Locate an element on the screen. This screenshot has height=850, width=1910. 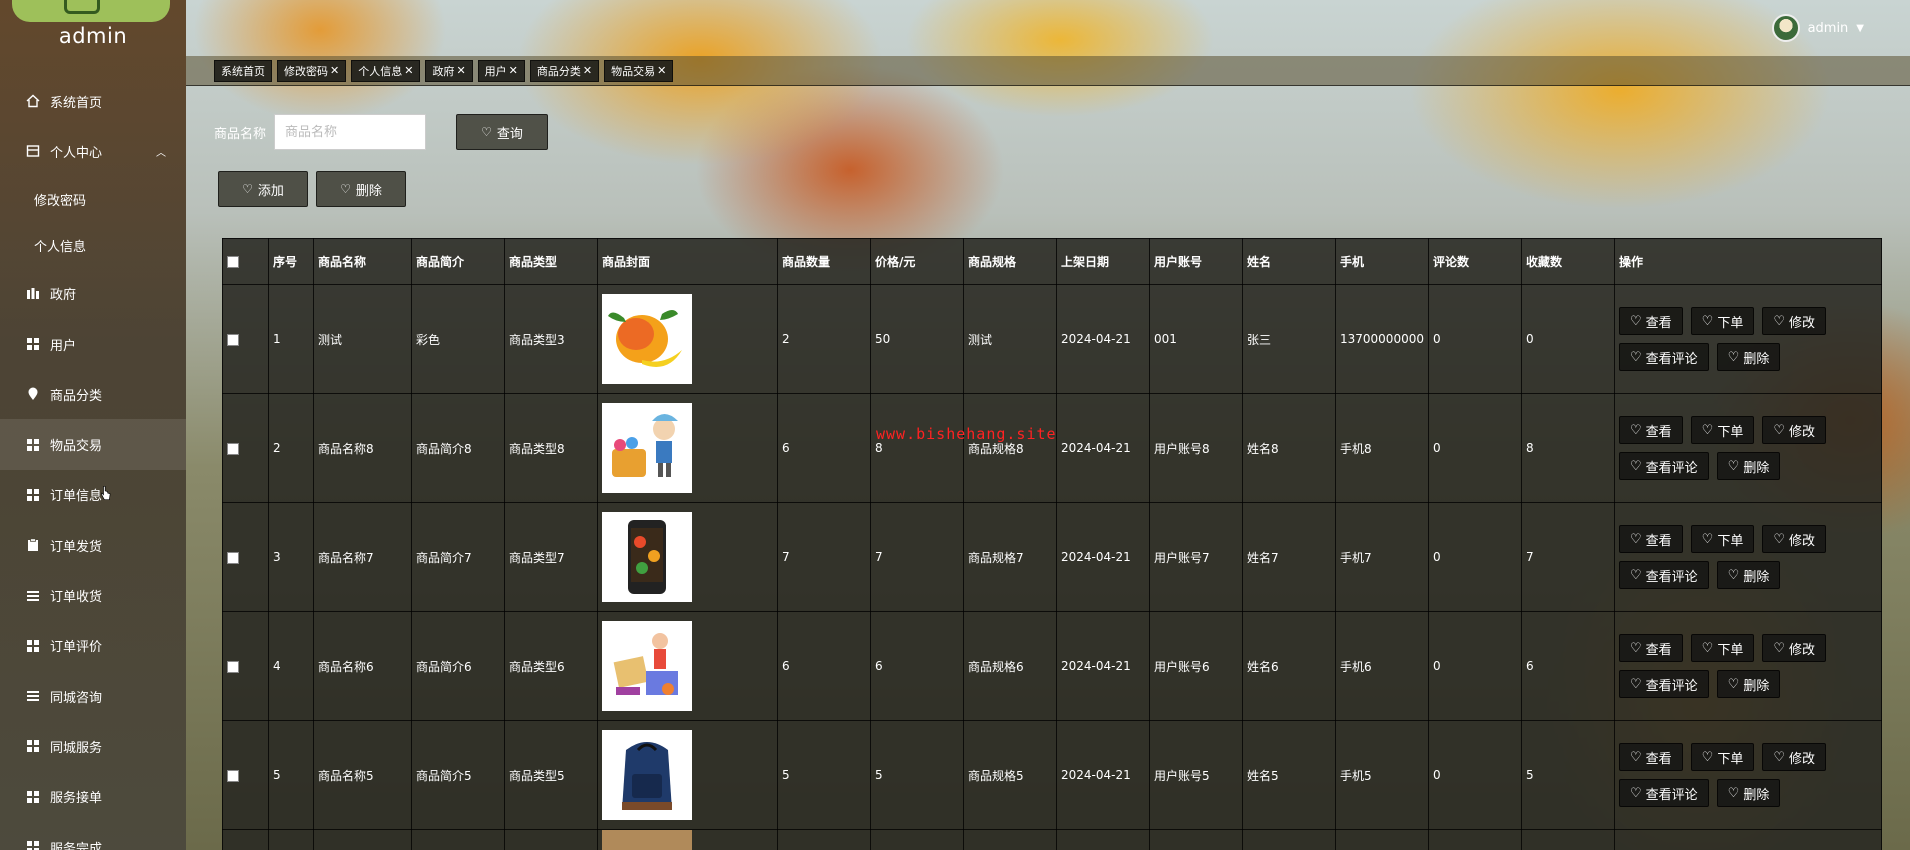
select-all-cell is located at coordinates (245, 261).